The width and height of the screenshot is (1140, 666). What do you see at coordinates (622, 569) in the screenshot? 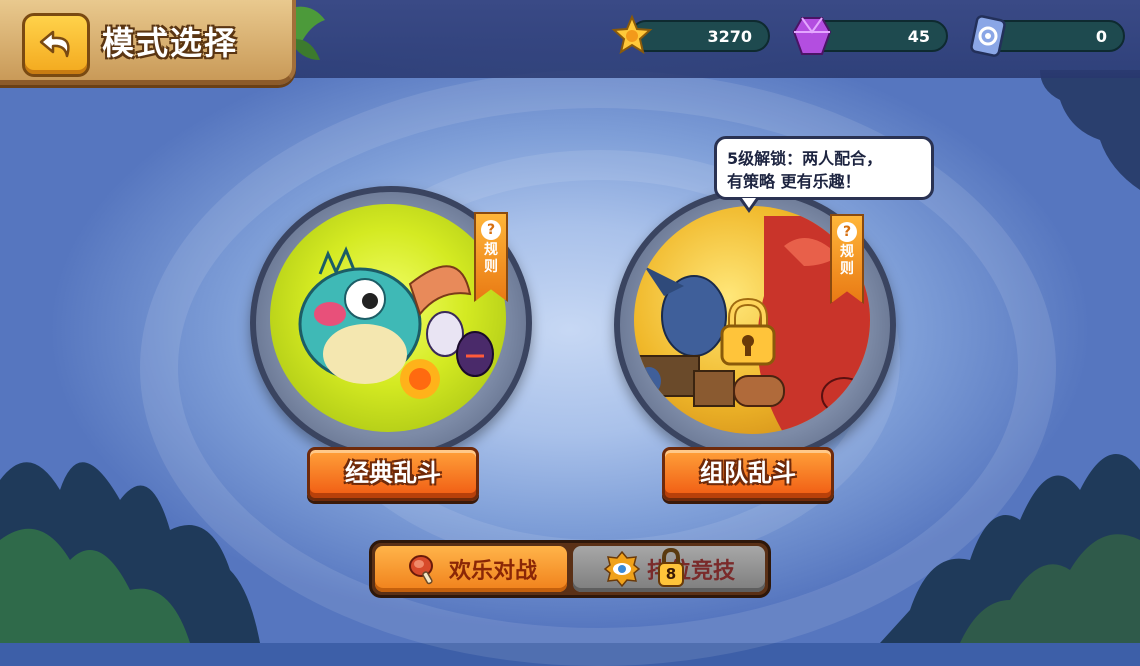
I see `eye-badge-icon` at bounding box center [622, 569].